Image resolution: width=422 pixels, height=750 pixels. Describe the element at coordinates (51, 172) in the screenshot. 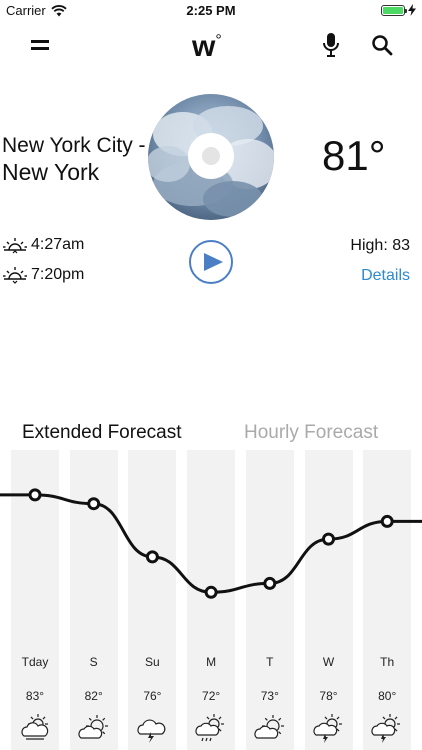

I see `city-line2: New York` at that location.